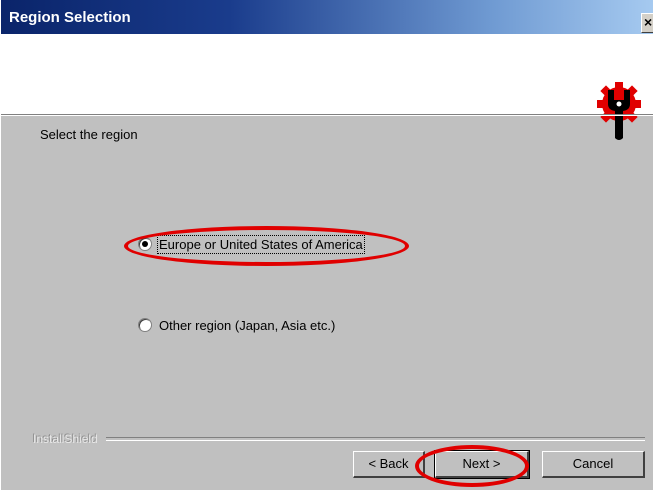 The image size is (653, 490). What do you see at coordinates (389, 464) in the screenshot?
I see `back-button: < Back` at bounding box center [389, 464].